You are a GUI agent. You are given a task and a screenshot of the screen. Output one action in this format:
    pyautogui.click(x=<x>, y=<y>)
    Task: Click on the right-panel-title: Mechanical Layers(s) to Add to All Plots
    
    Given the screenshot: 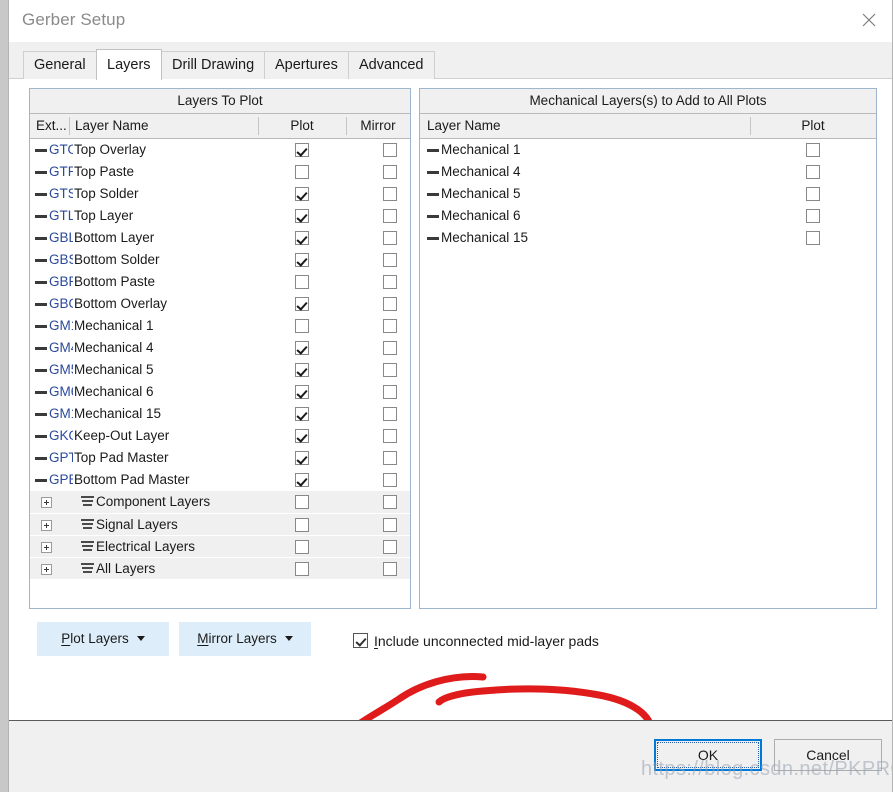 What is the action you would take?
    pyautogui.click(x=648, y=101)
    